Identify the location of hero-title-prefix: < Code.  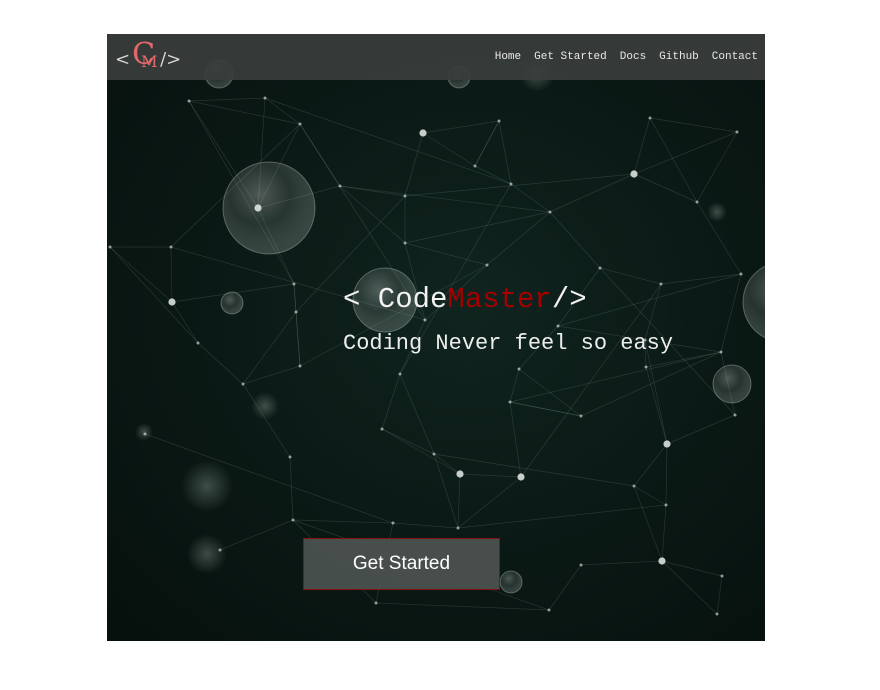
(395, 299).